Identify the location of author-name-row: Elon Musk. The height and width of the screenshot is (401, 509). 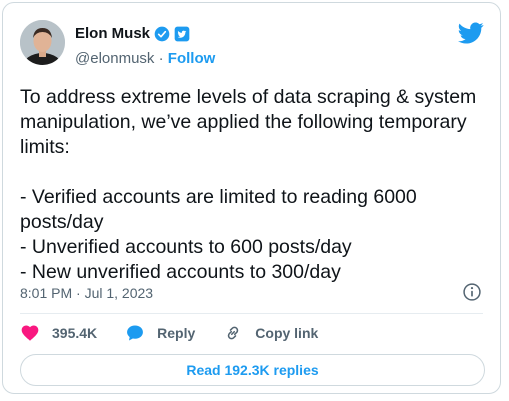
(132, 33).